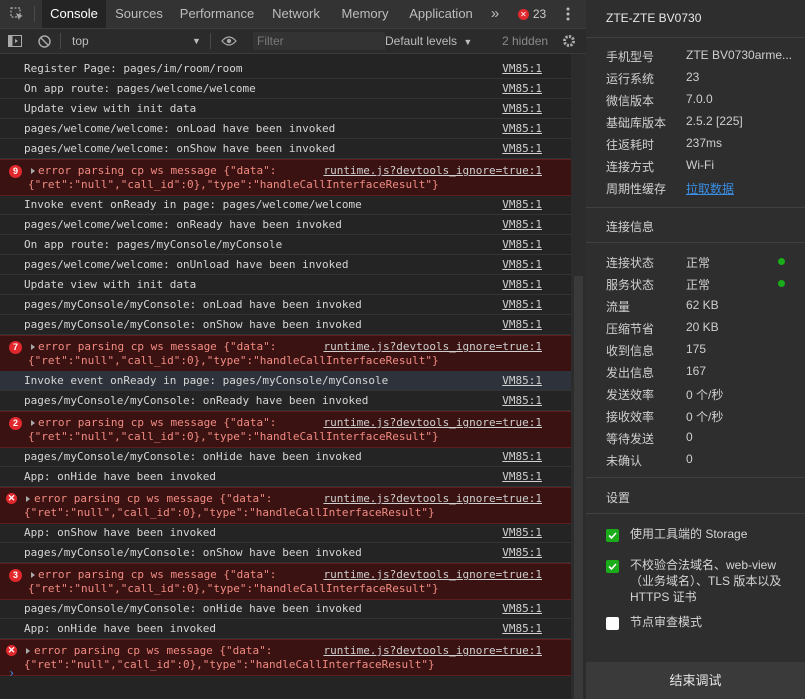  I want to click on inspect-element-icon, so click(17, 14).